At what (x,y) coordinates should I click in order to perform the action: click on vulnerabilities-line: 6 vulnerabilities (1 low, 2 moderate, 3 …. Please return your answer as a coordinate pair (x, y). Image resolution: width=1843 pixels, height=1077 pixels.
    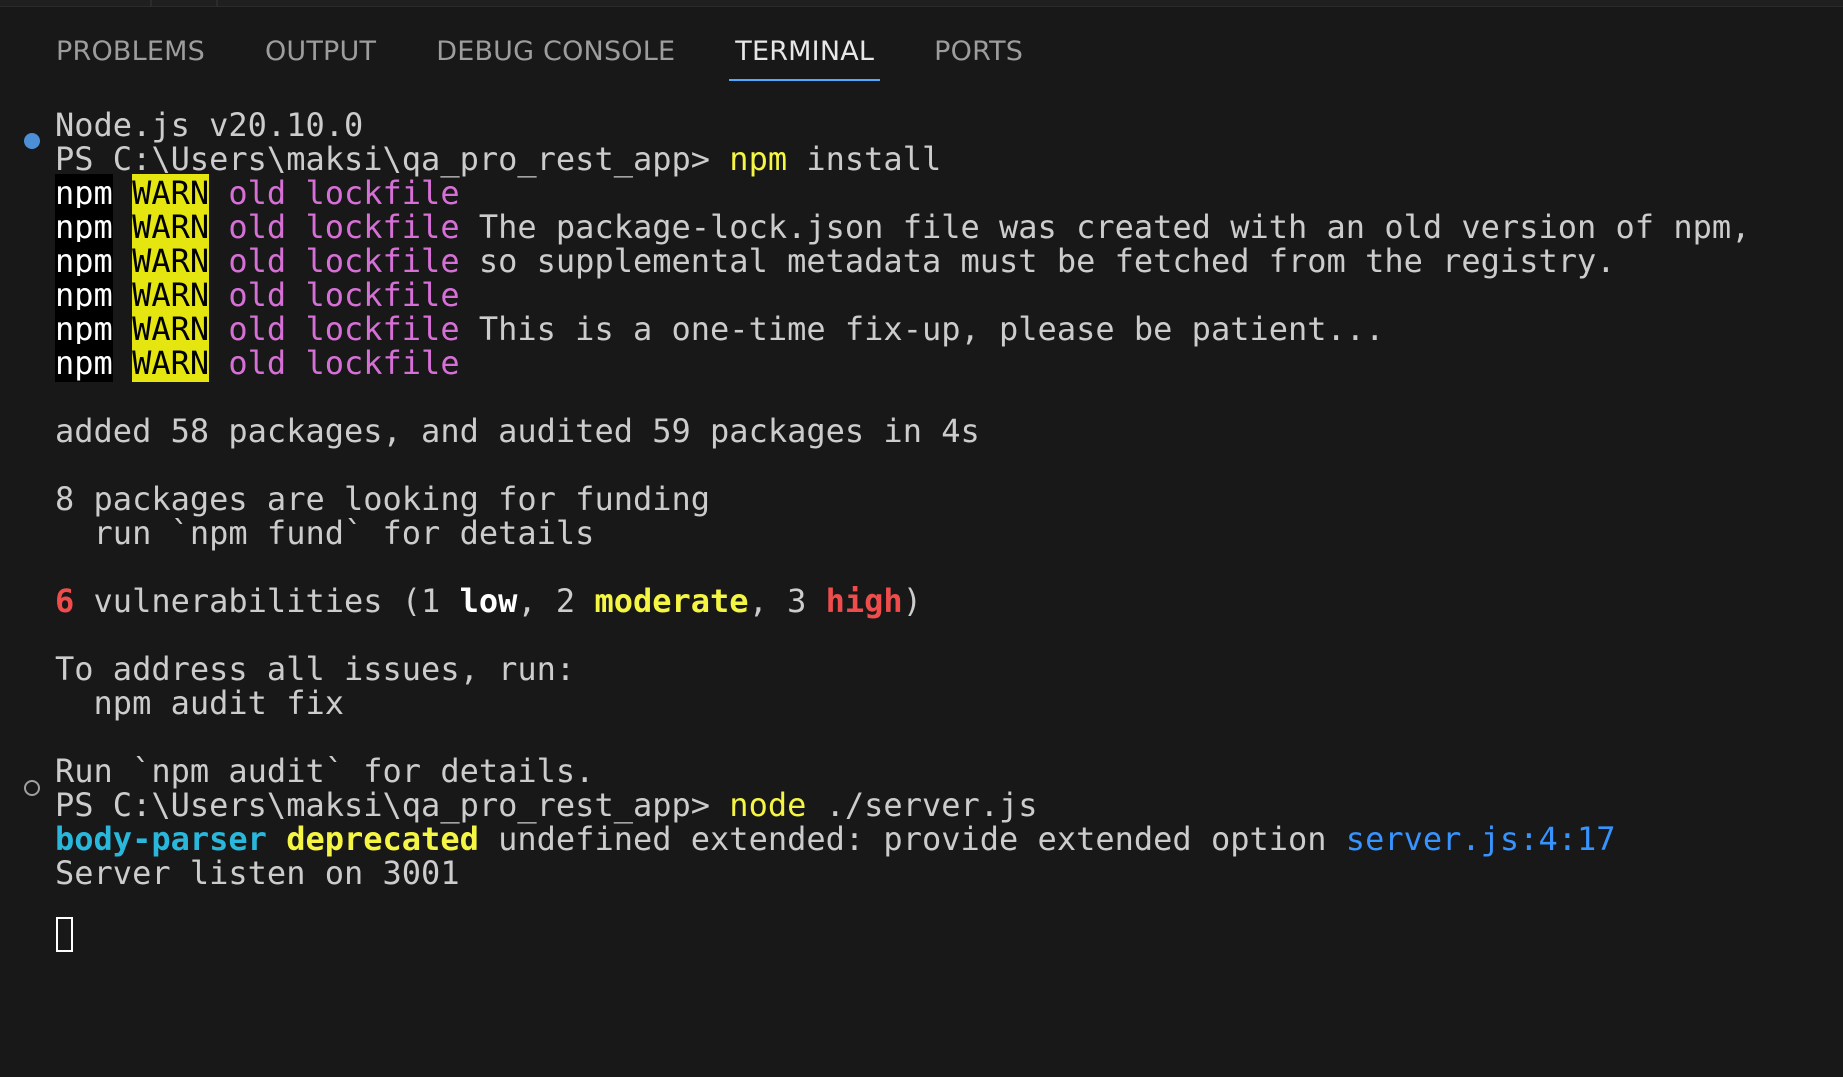
    Looking at the image, I should click on (488, 601).